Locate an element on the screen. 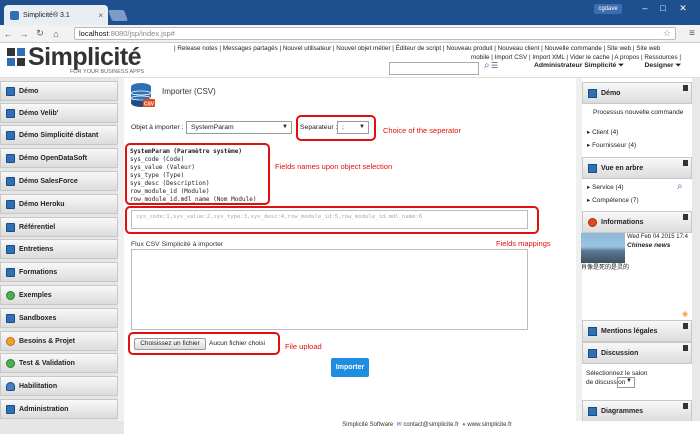 The width and height of the screenshot is (700, 434). sidebar-item-label: Sandboxes is located at coordinates (38, 318).